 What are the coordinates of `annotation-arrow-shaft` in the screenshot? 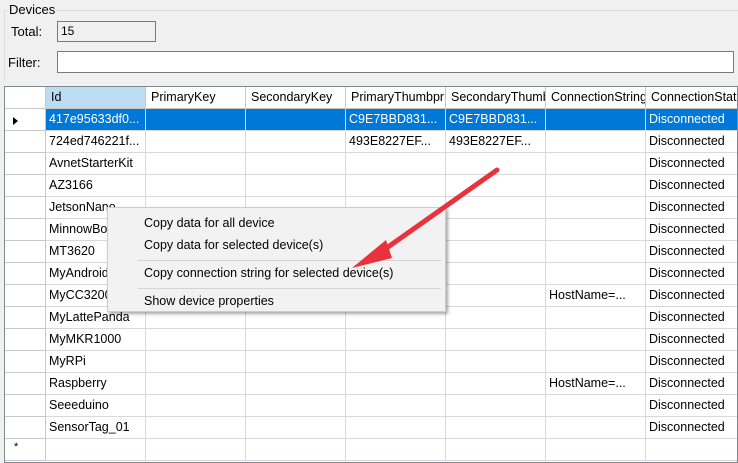 It's located at (437, 212).